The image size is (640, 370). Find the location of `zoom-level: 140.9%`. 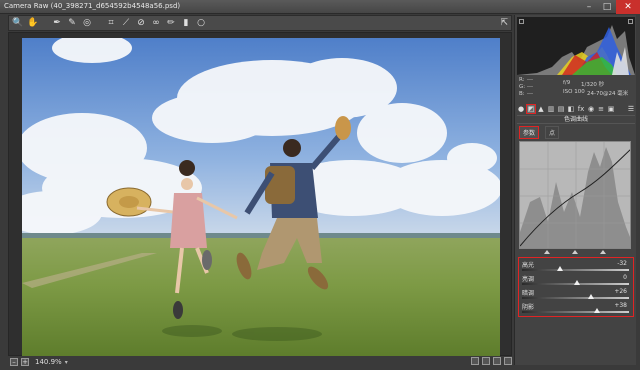

zoom-level: 140.9% is located at coordinates (48, 362).